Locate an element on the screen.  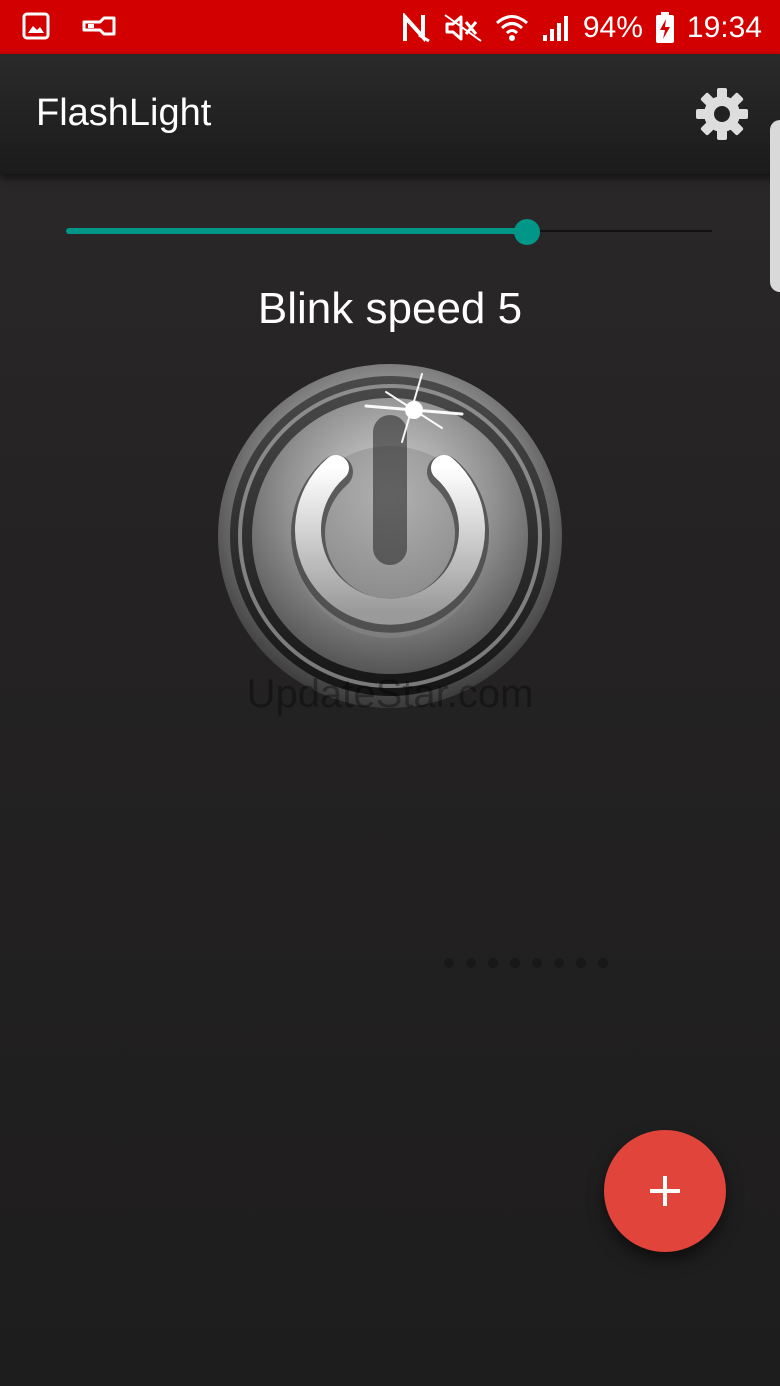
nfc-icon is located at coordinates (416, 28).